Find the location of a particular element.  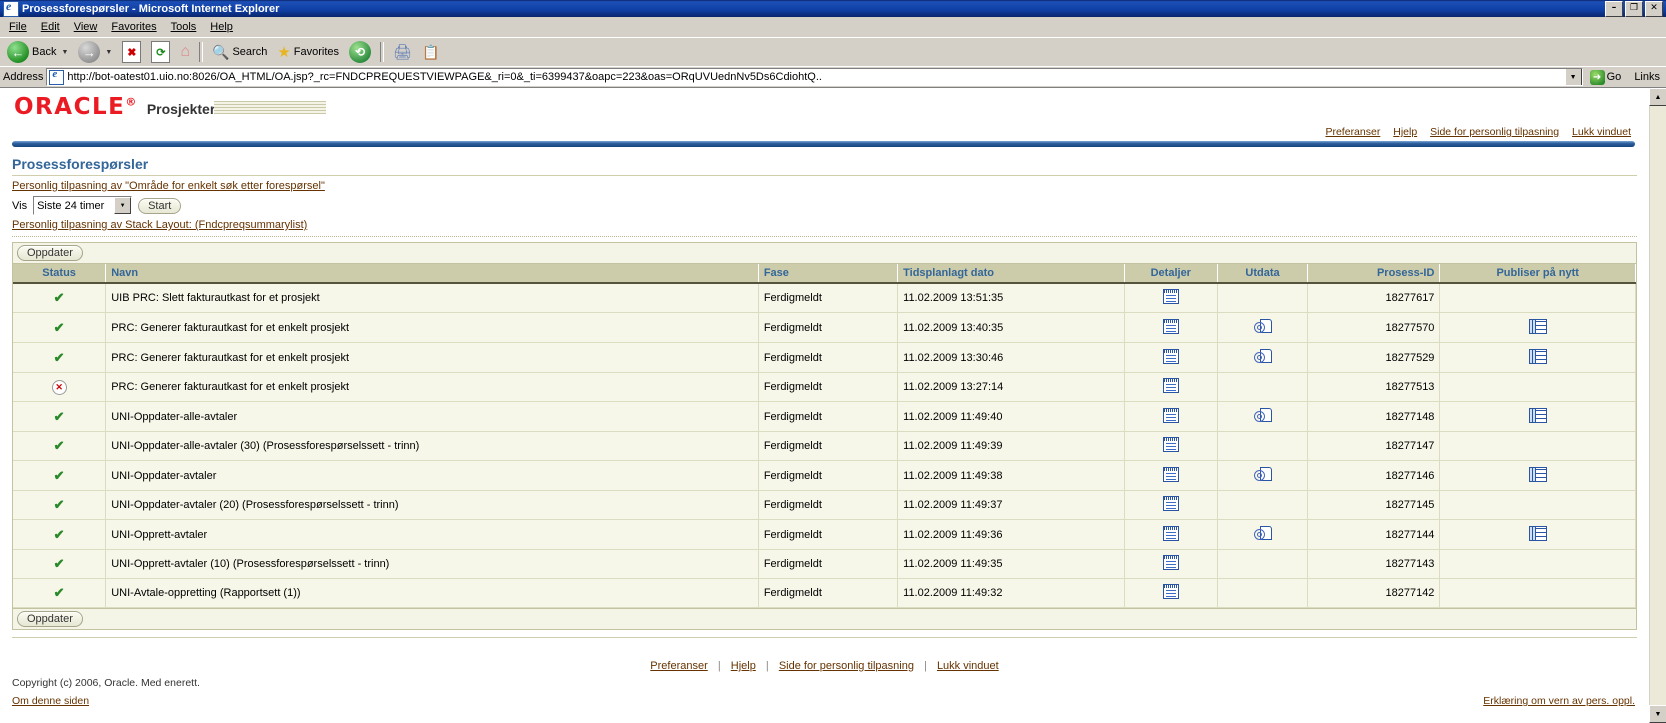

column-header-utdata: Utdata is located at coordinates (1263, 274).